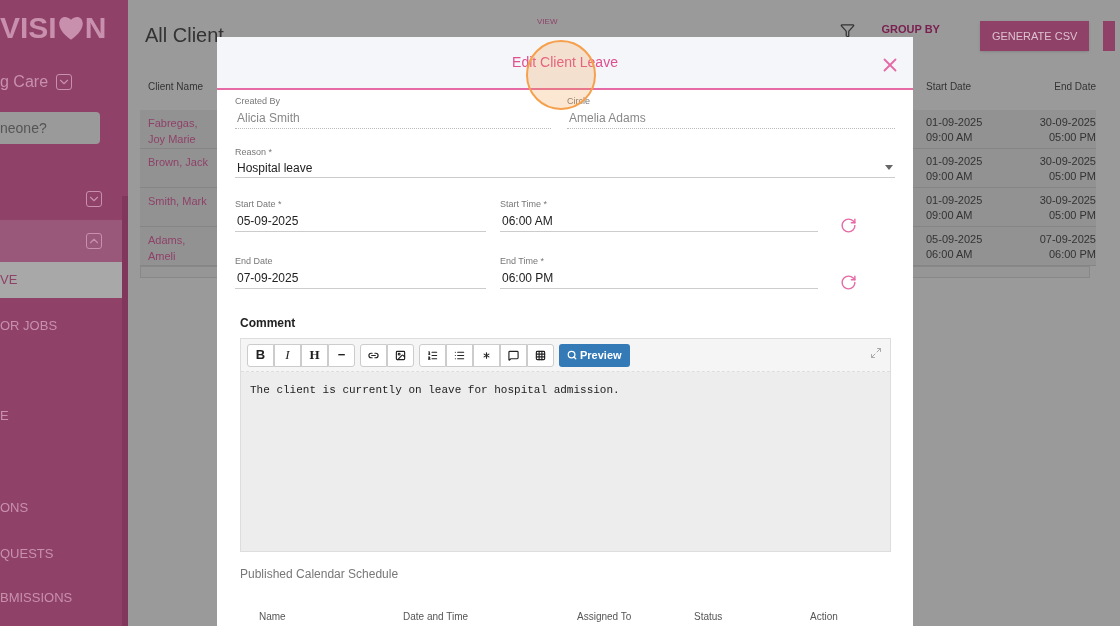 This screenshot has height=626, width=1120. Describe the element at coordinates (486, 355) in the screenshot. I see `asterisk-icon` at that location.